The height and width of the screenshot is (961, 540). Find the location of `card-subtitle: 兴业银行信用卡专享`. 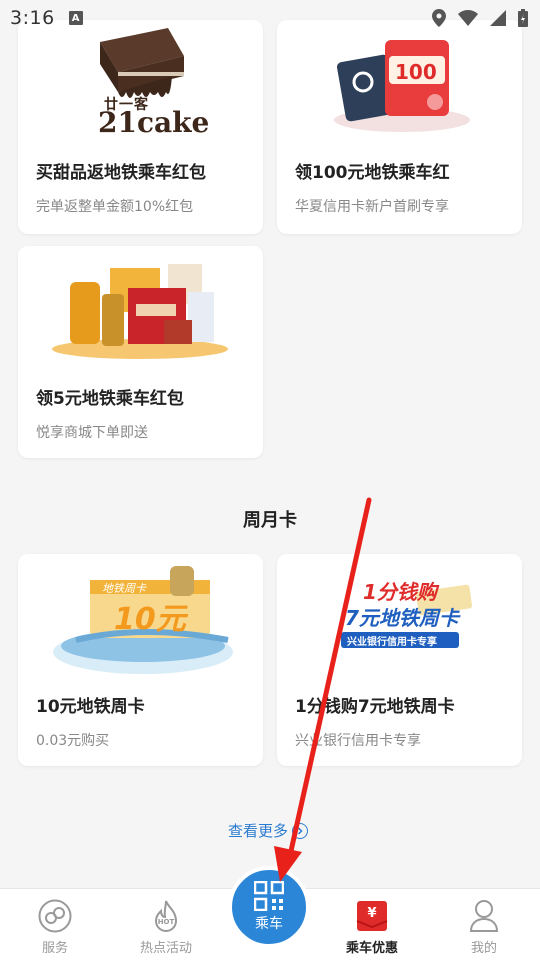

card-subtitle: 兴业银行信用卡专享 is located at coordinates (358, 741).